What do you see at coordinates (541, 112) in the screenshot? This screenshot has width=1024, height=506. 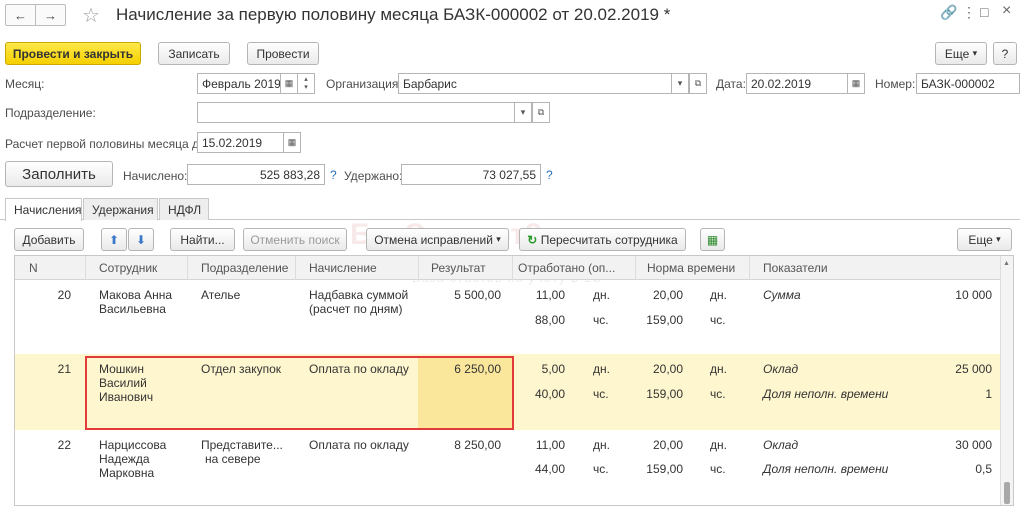 I see `department-open-icon: ⧉` at bounding box center [541, 112].